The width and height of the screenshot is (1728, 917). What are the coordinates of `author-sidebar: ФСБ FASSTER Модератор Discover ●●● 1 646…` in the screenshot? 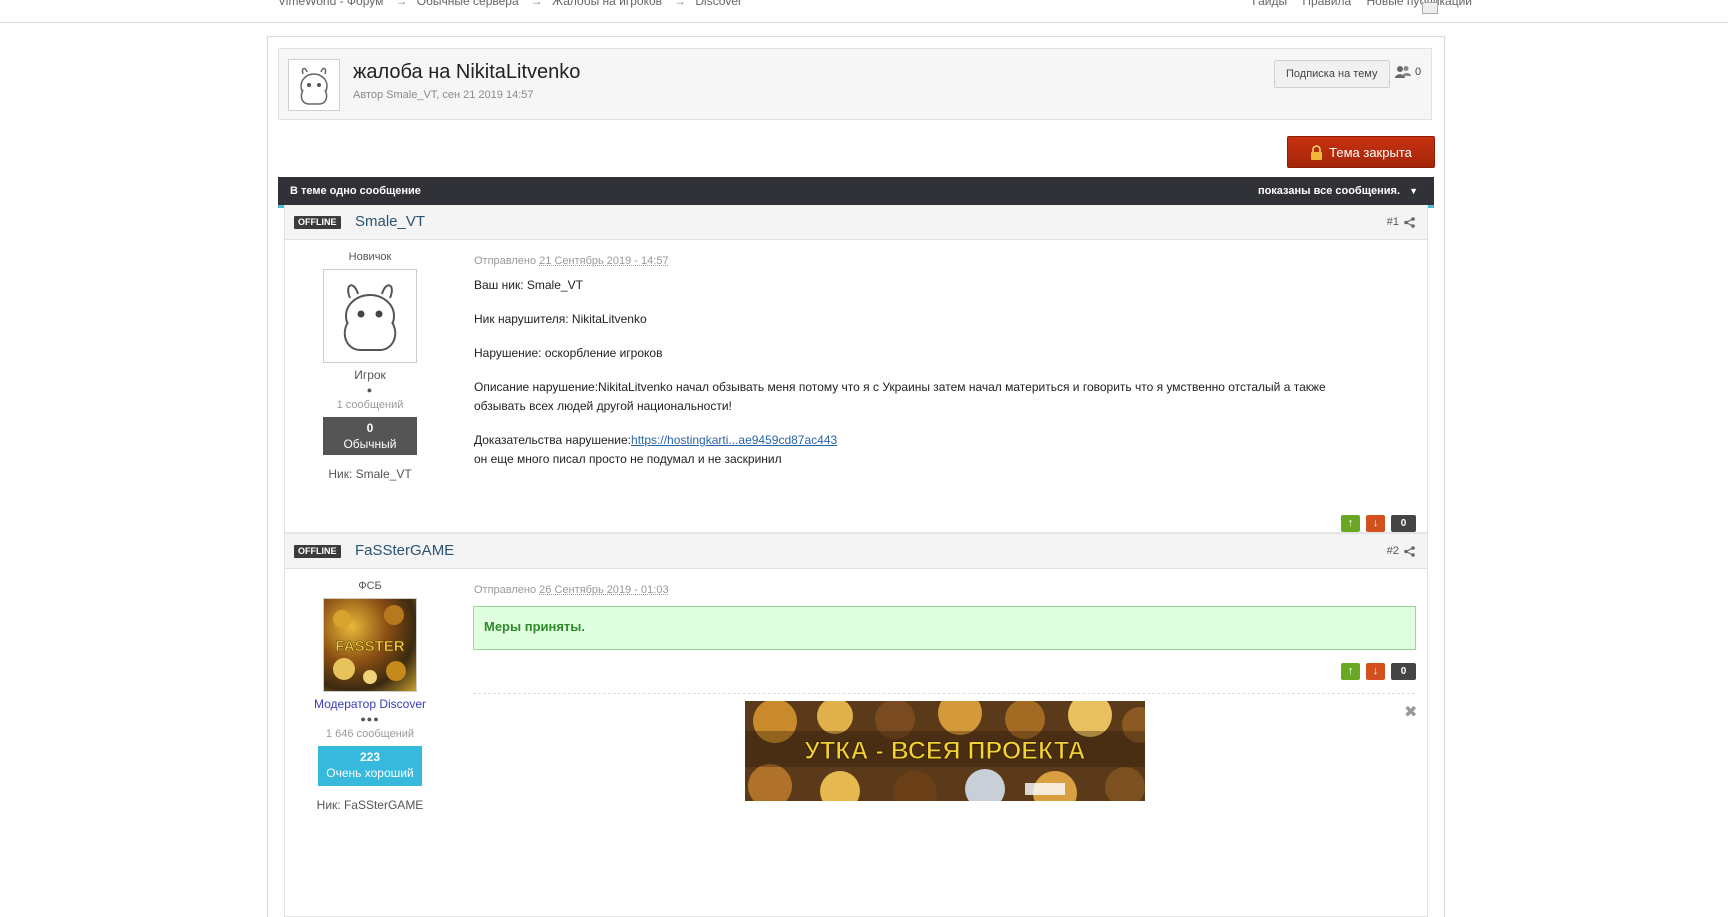 It's located at (370, 696).